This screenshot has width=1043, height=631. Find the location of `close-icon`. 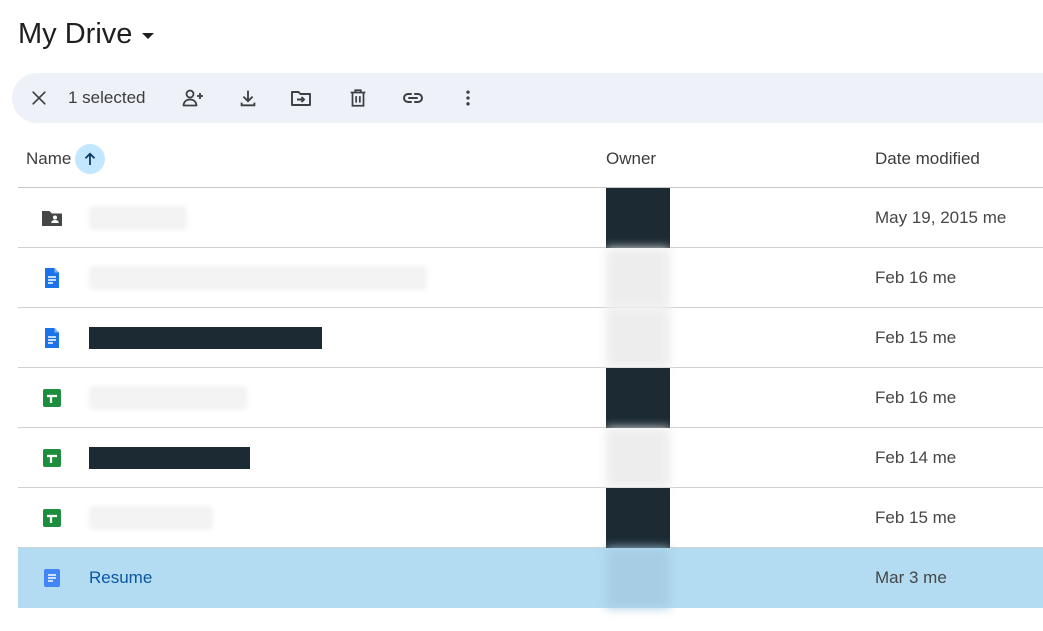

close-icon is located at coordinates (39, 98).